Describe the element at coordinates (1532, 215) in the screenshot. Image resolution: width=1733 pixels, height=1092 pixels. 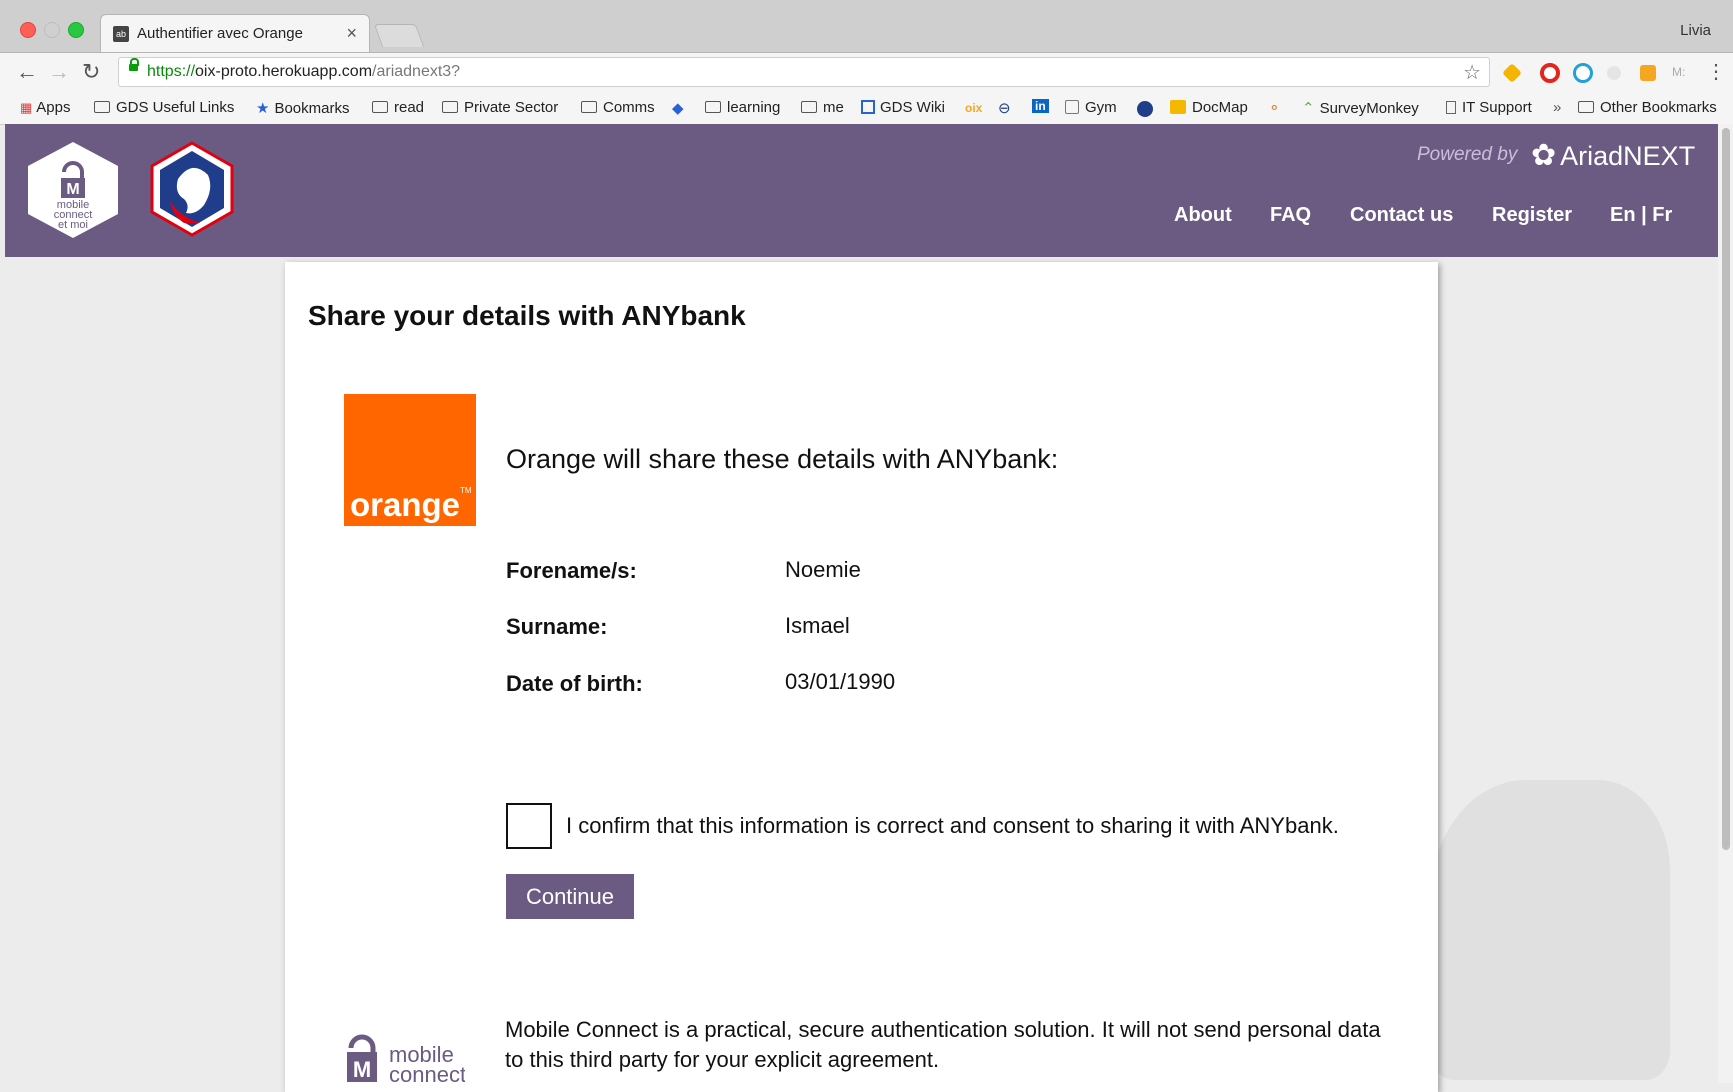
I see `nav-register: Register` at that location.